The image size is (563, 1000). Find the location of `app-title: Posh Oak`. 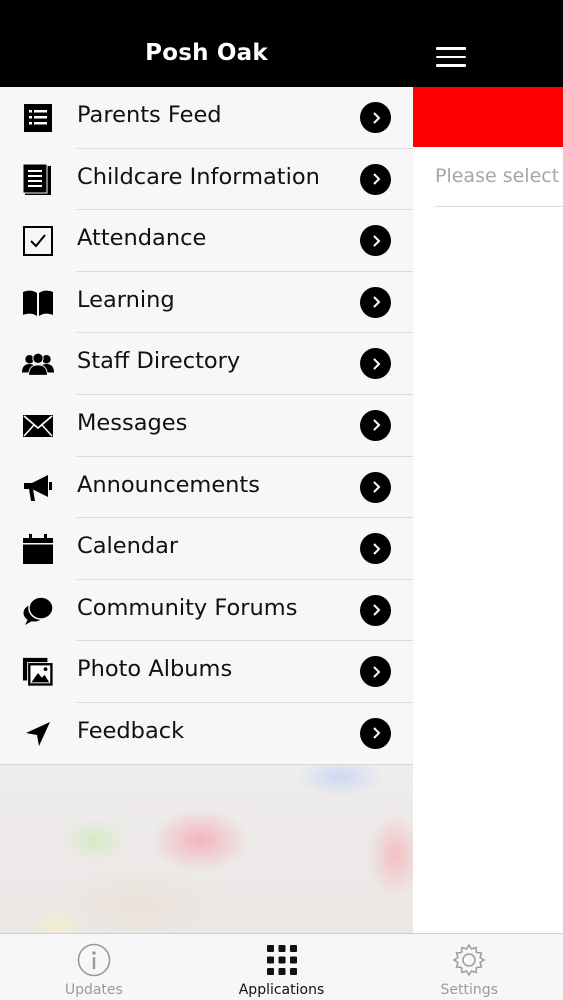

app-title: Posh Oak is located at coordinates (206, 53).